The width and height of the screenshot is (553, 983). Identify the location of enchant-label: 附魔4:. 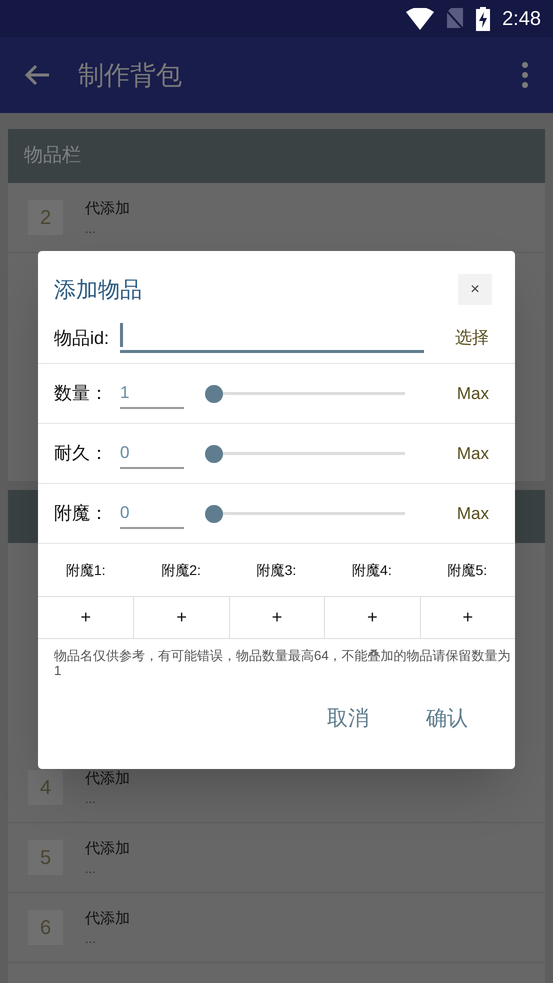
(372, 570).